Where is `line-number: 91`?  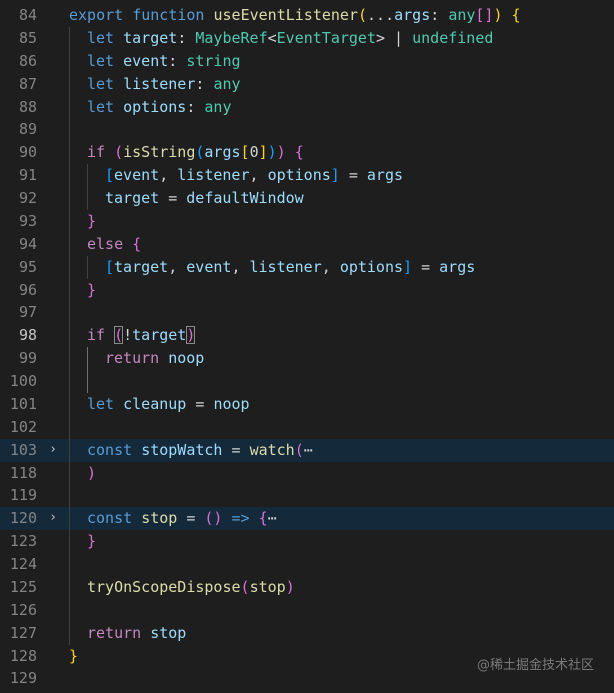 line-number: 91 is located at coordinates (27, 175).